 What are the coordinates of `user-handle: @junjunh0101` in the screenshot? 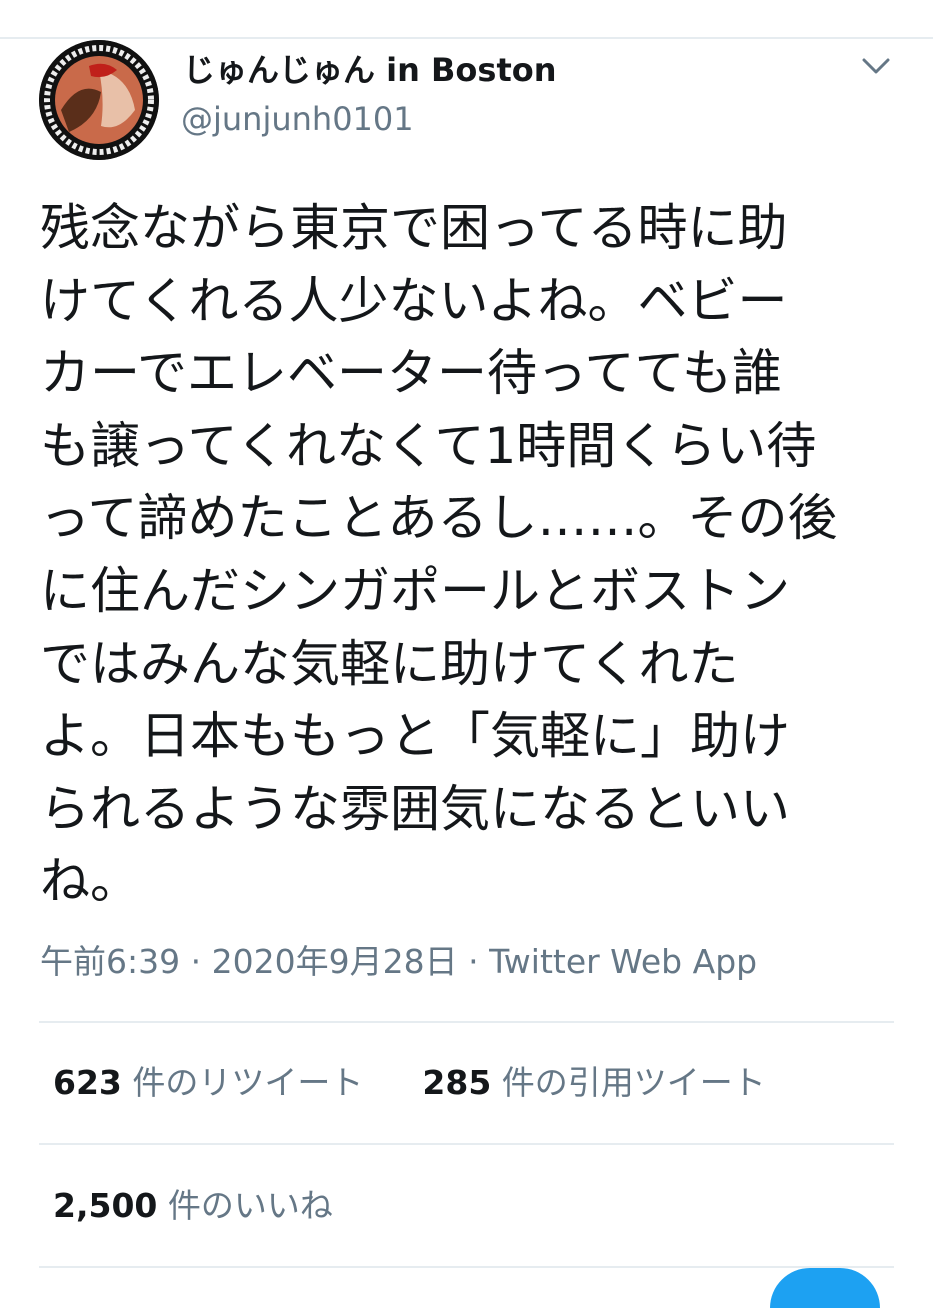 It's located at (297, 119).